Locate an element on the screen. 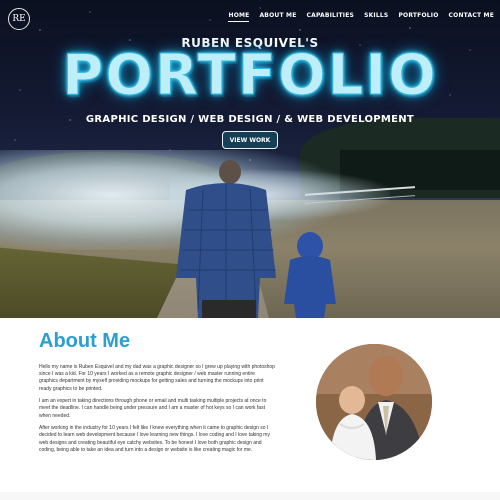 This screenshot has height=500, width=500. nav-item-contact-me: CONTACT ME is located at coordinates (471, 17).